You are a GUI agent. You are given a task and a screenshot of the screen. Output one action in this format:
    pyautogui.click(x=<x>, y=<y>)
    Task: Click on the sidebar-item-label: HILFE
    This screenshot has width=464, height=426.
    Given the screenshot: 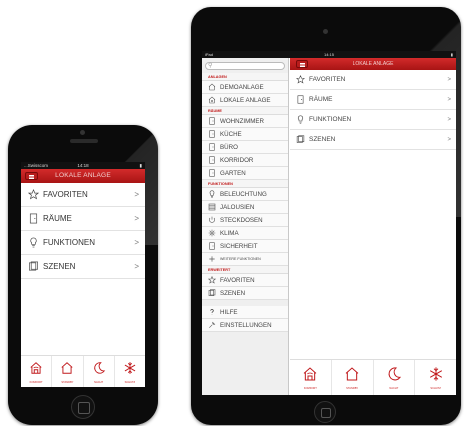 What is the action you would take?
    pyautogui.click(x=229, y=312)
    